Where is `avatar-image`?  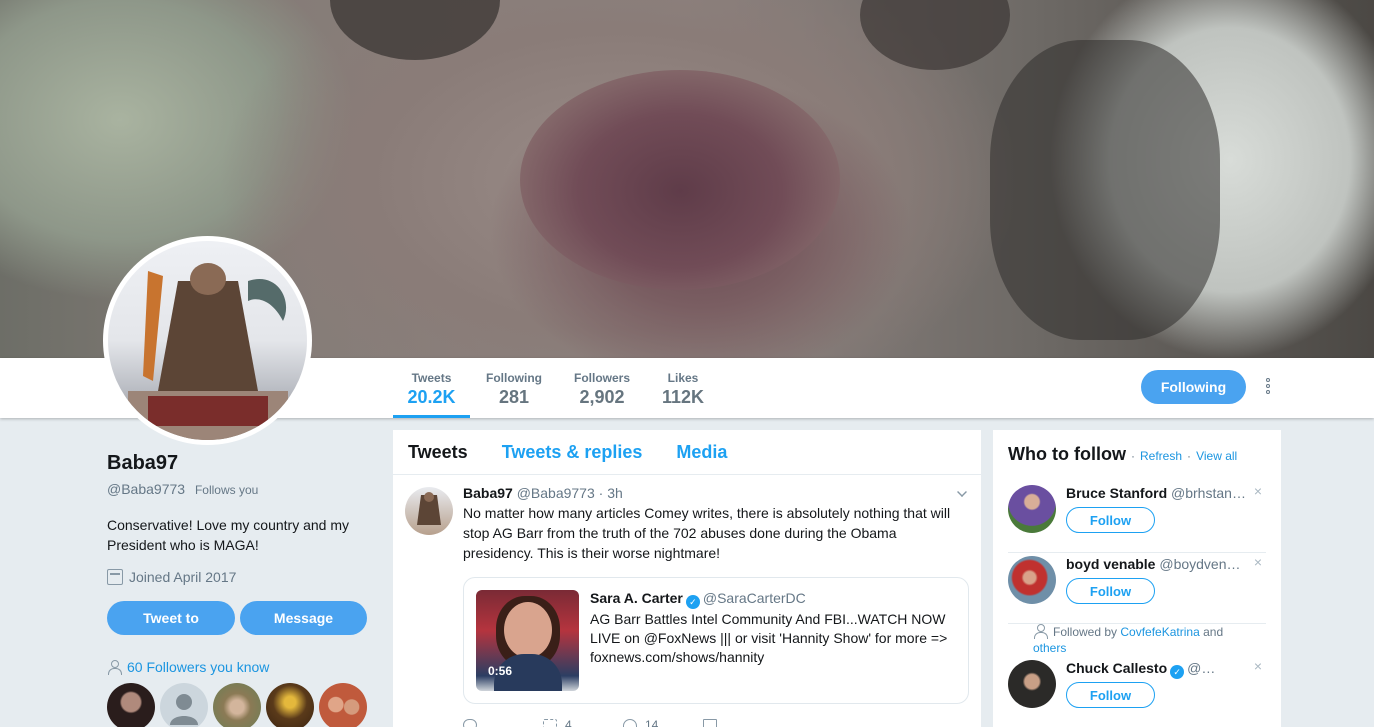 avatar-image is located at coordinates (208, 351).